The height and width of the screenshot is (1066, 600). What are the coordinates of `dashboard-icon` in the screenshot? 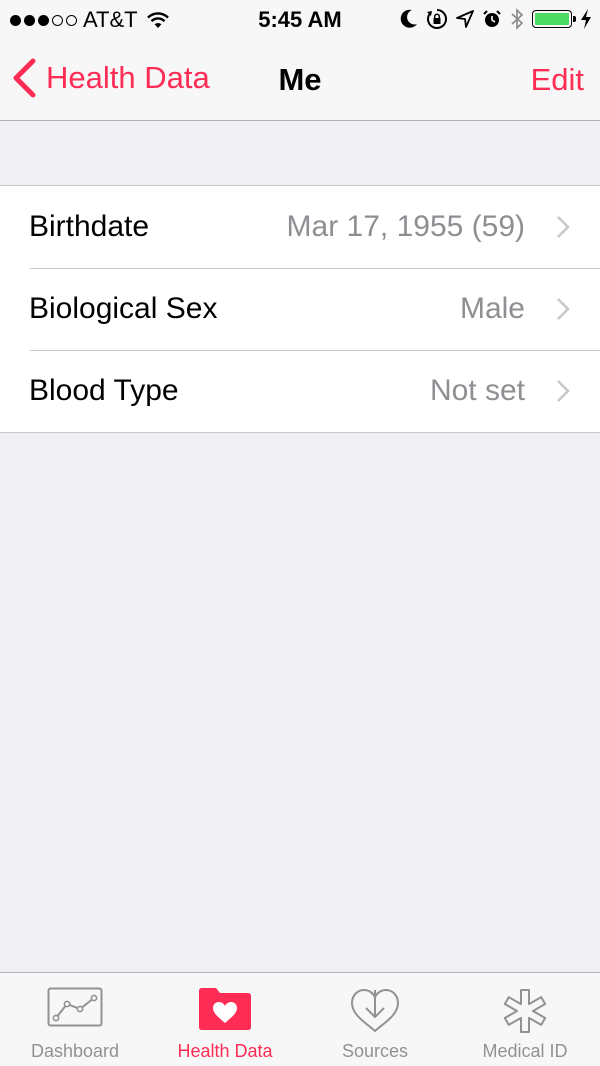 It's located at (75, 1007).